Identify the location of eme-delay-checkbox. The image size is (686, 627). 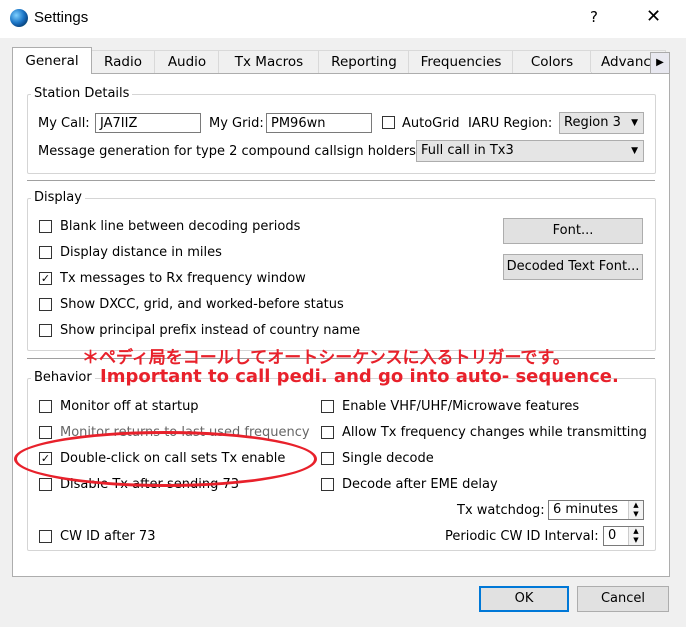
(327, 484).